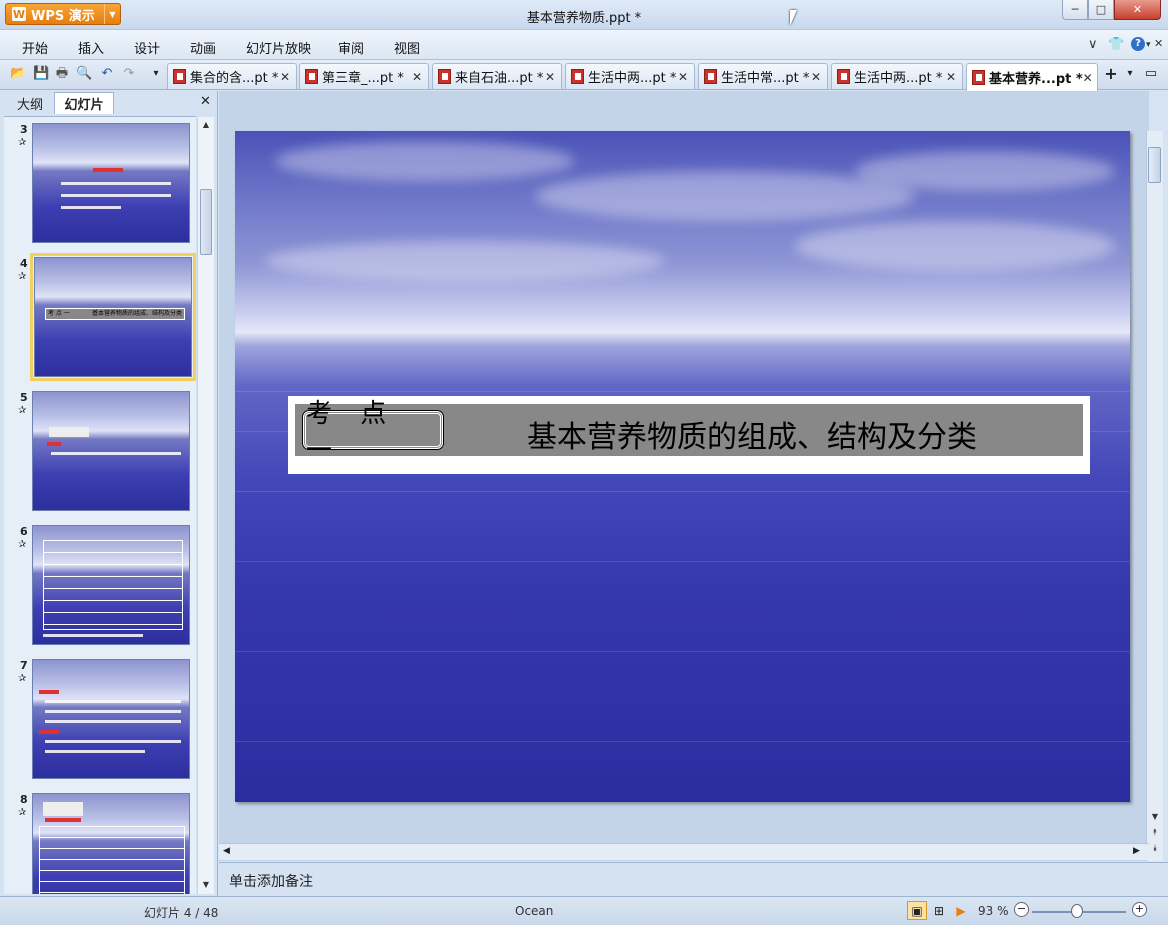 The width and height of the screenshot is (1168, 925). Describe the element at coordinates (62, 74) in the screenshot. I see `print-icon: 🖶` at that location.